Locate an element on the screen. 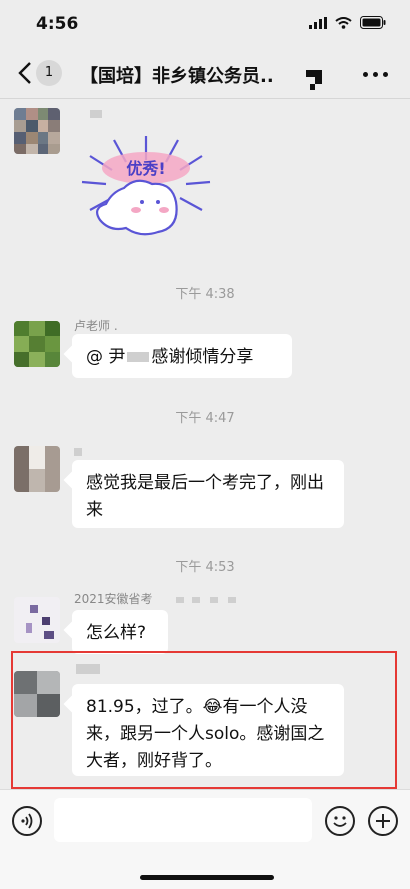  emoji-button is located at coordinates (340, 821).